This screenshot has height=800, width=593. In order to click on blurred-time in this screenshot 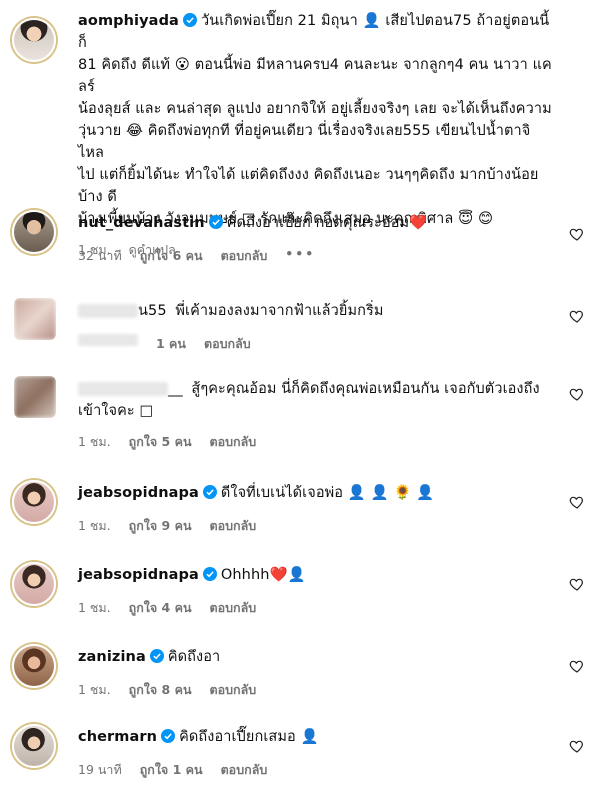, I will do `click(108, 340)`.